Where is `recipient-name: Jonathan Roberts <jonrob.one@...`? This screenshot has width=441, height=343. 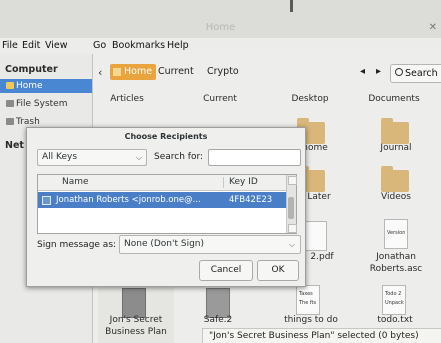 recipient-name: Jonathan Roberts <jonrob.one@... is located at coordinates (128, 200).